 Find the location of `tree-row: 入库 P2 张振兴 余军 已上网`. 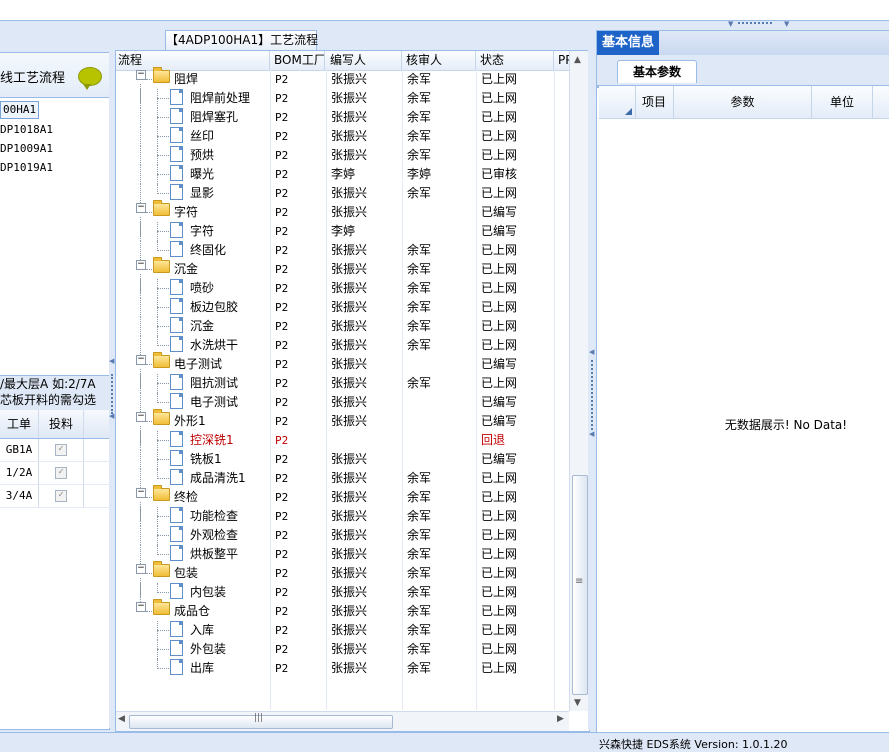

tree-row: 入库 P2 张振兴 余军 已上网 is located at coordinates (342, 630).